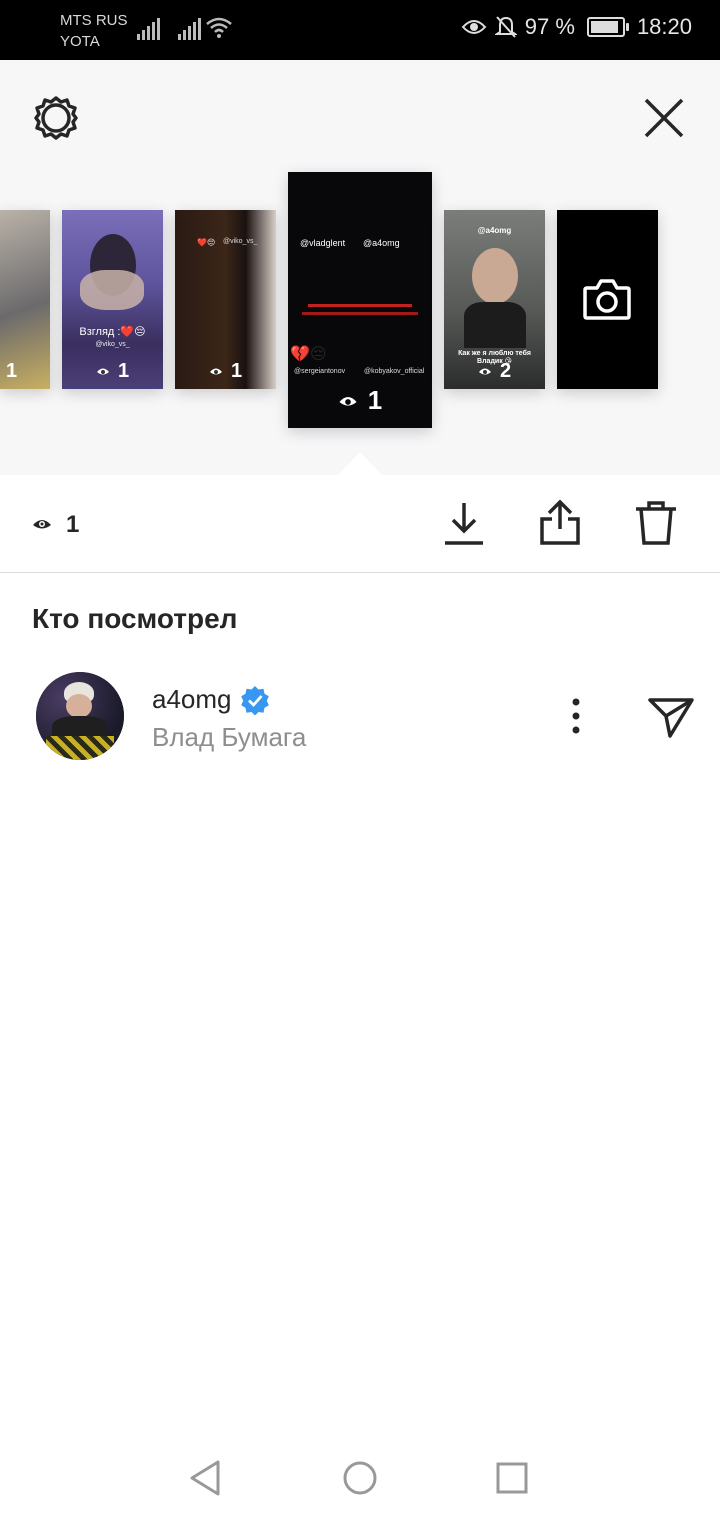  I want to click on close-icon, so click(664, 118).